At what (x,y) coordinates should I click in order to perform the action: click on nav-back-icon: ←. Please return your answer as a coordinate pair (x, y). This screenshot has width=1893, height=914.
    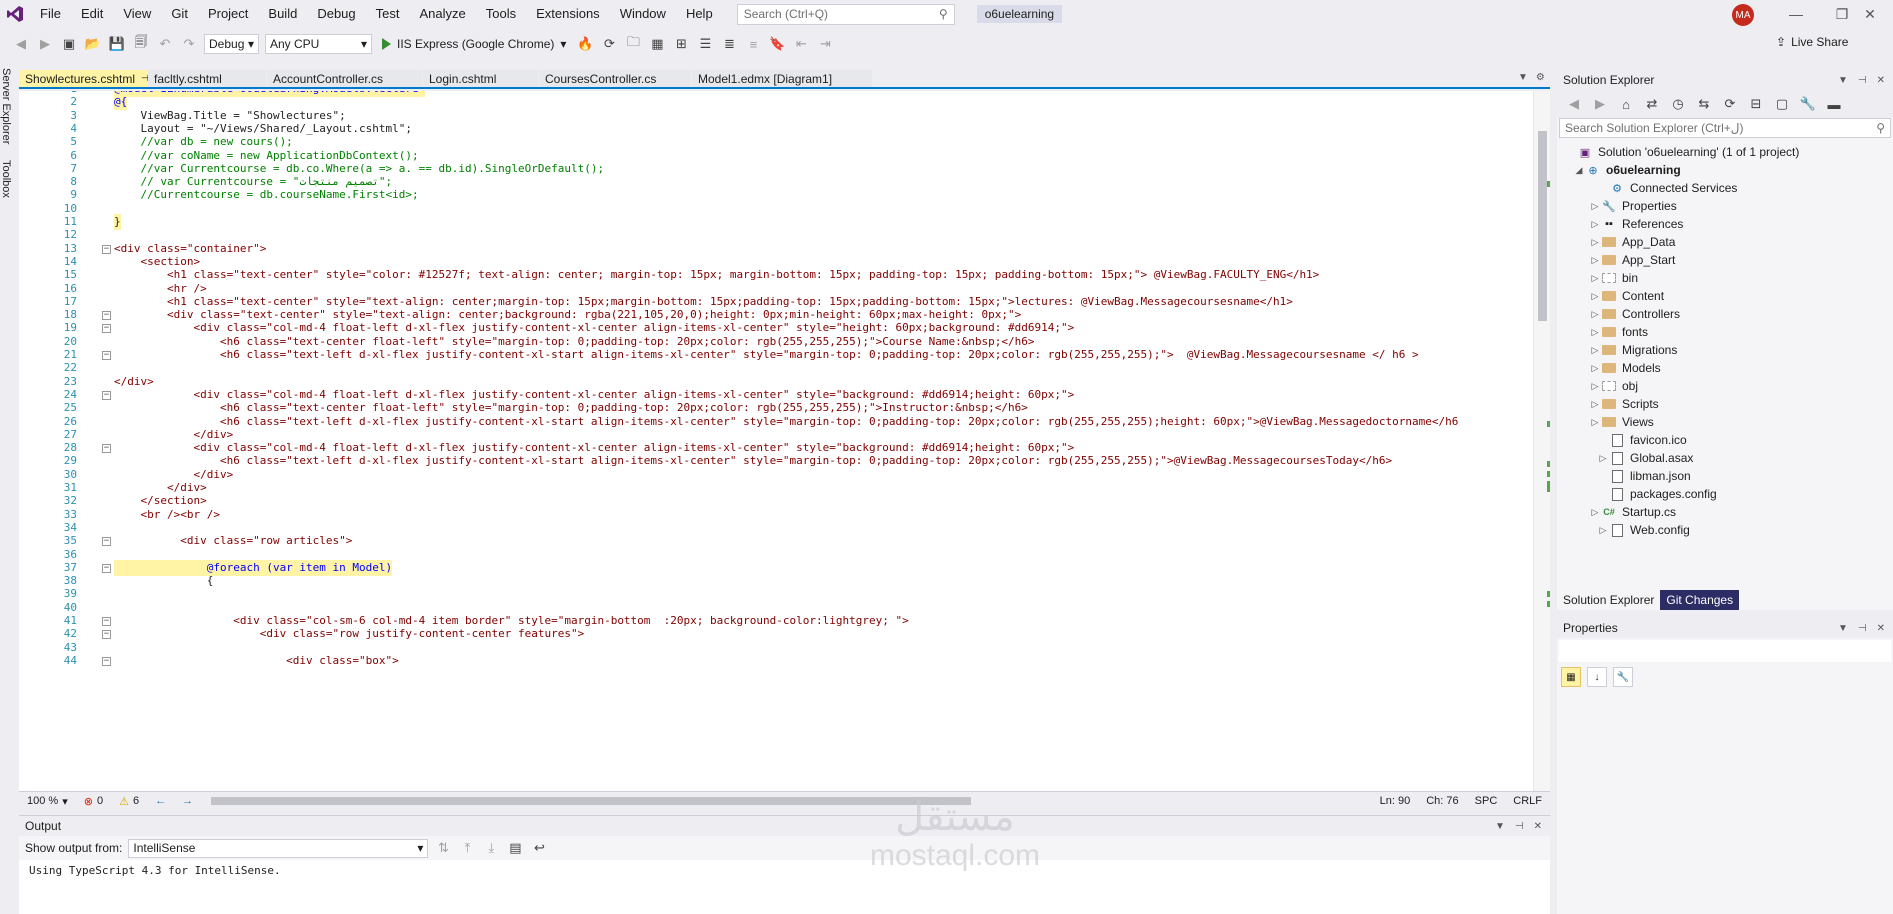
    Looking at the image, I should click on (160, 801).